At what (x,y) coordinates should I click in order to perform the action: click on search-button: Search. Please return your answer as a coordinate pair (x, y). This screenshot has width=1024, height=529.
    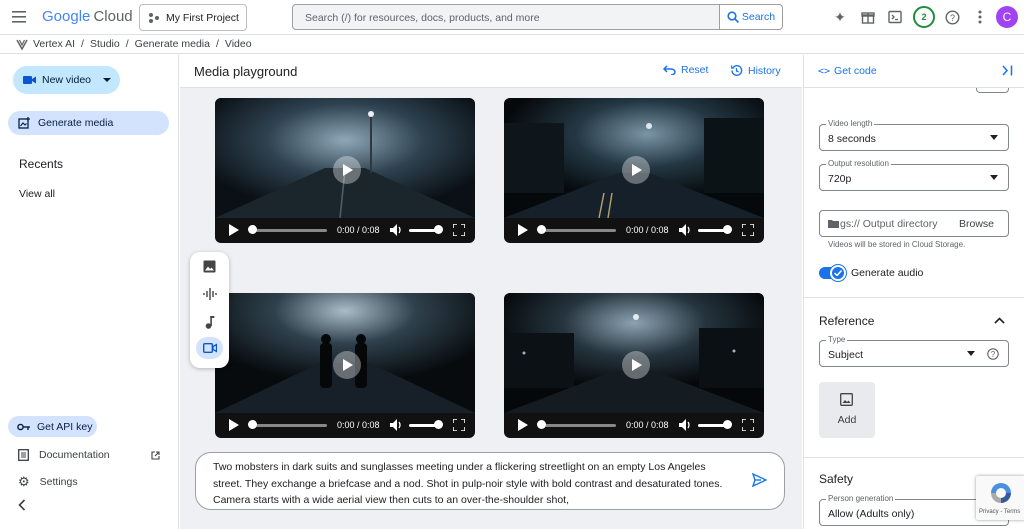
    Looking at the image, I should click on (750, 17).